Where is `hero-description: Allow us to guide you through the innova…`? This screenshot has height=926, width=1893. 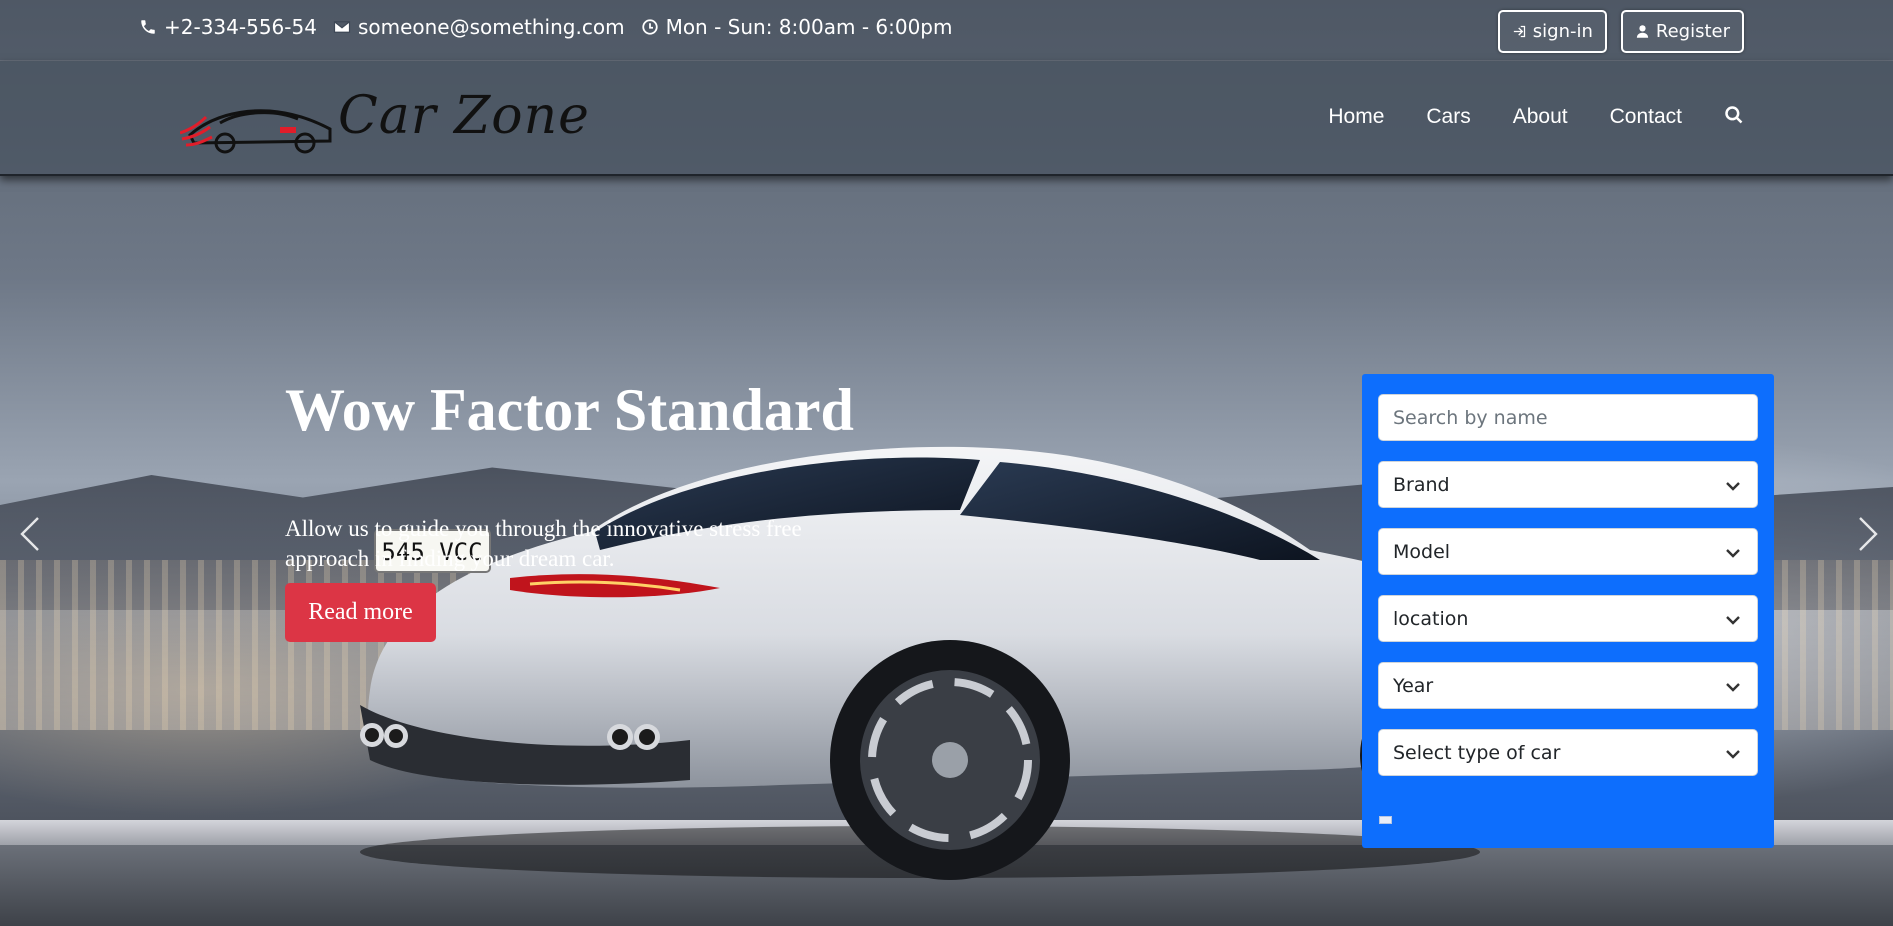 hero-description: Allow us to guide you through the innova… is located at coordinates (543, 543).